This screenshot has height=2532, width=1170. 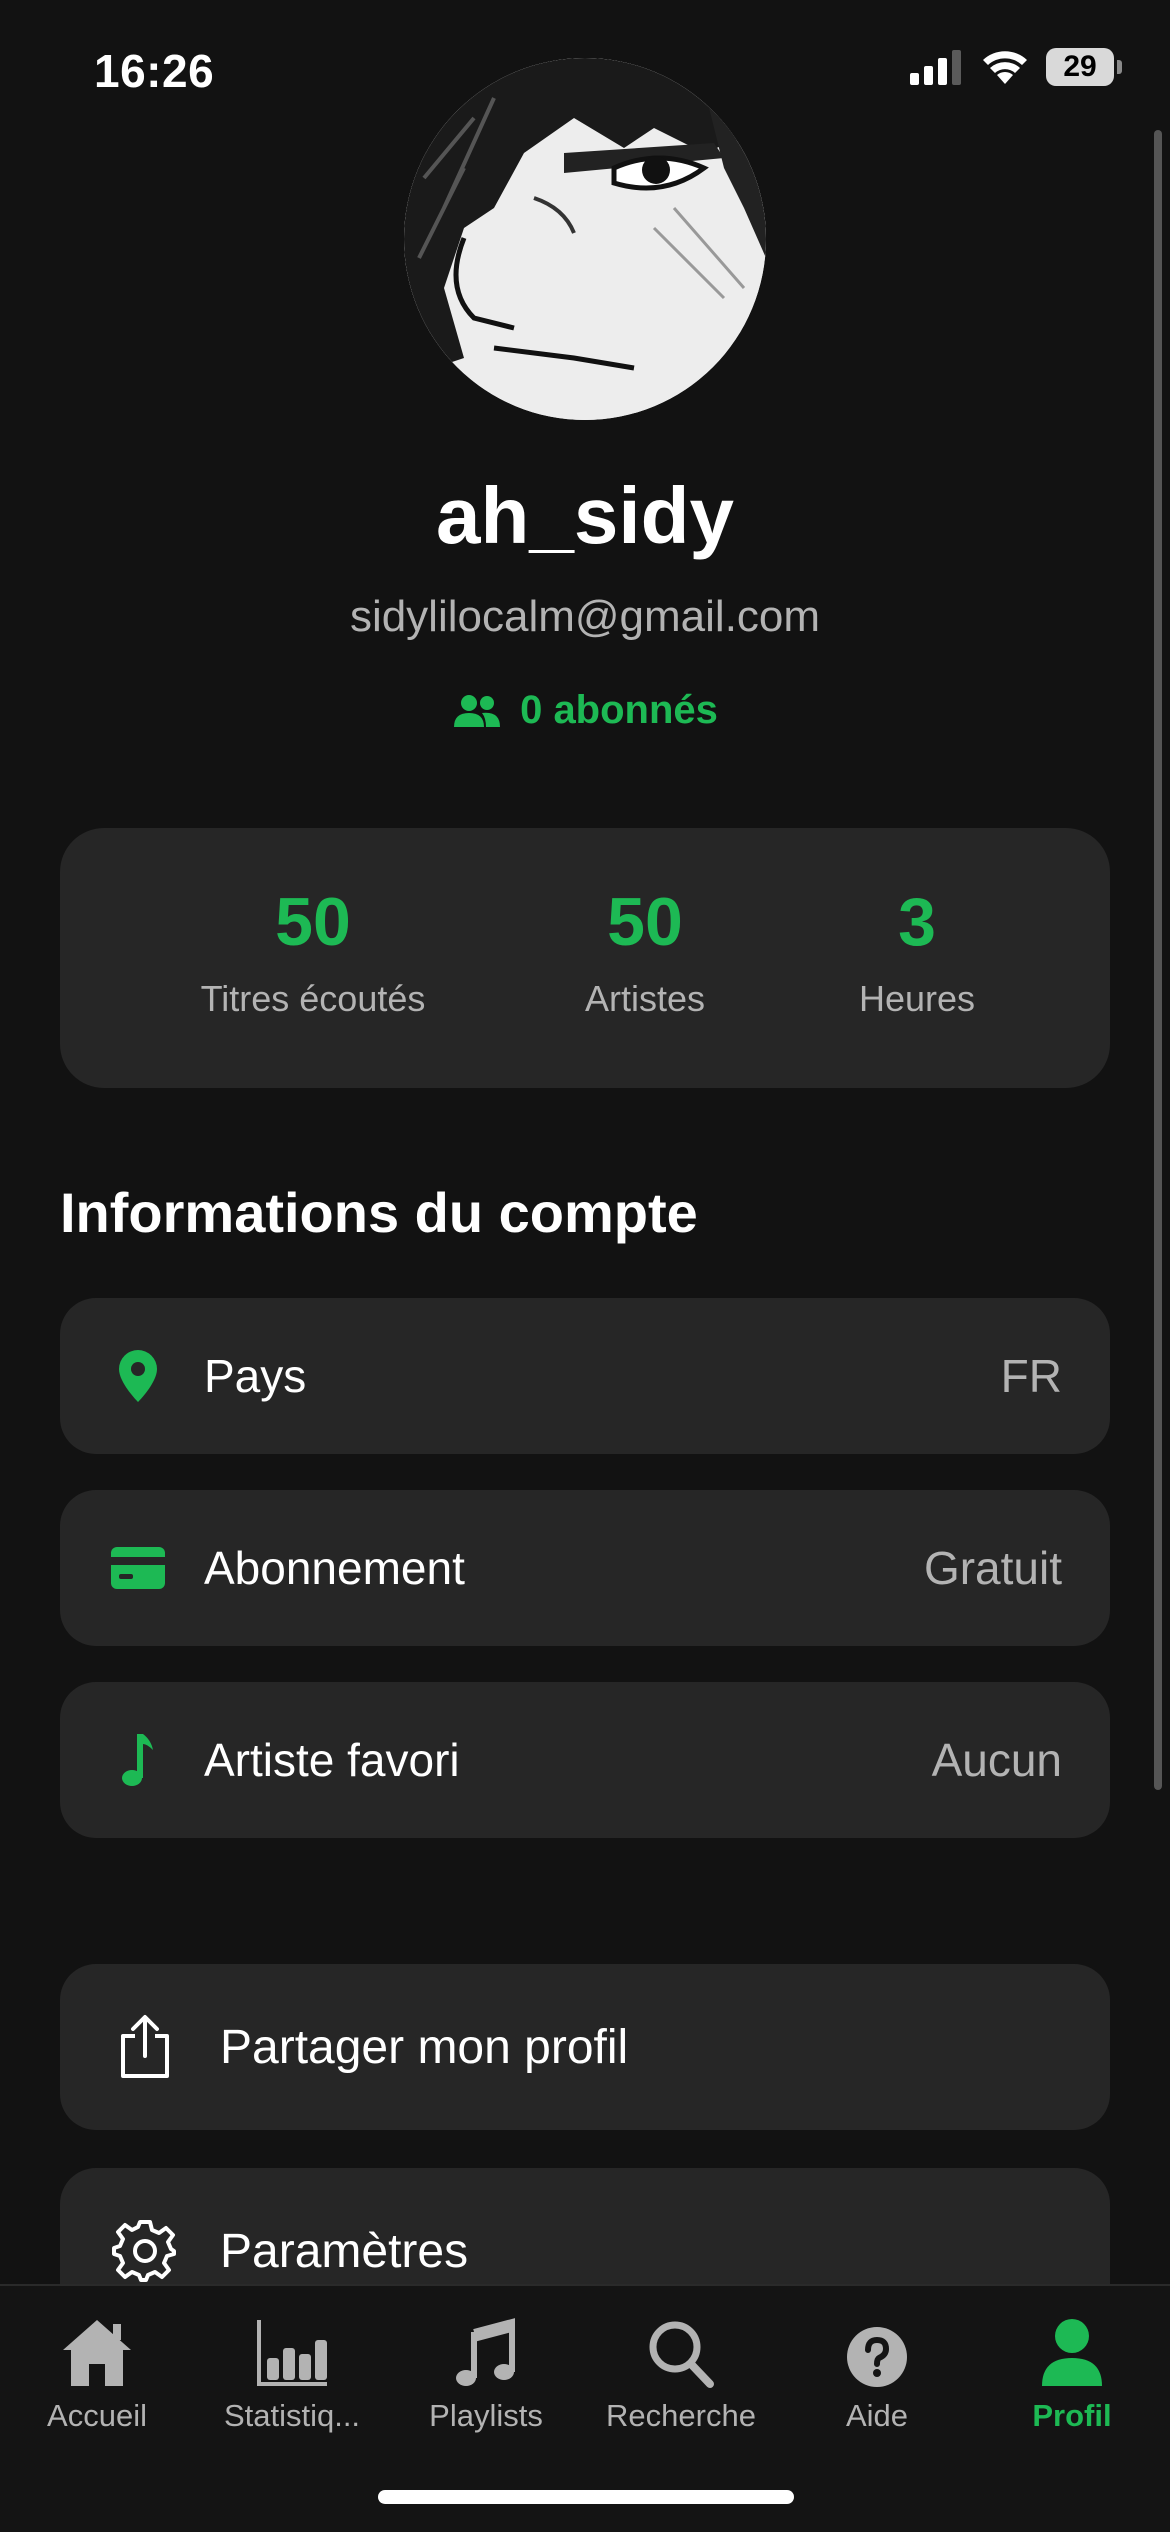 What do you see at coordinates (992, 1568) in the screenshot?
I see `info-value: Gratuit` at bounding box center [992, 1568].